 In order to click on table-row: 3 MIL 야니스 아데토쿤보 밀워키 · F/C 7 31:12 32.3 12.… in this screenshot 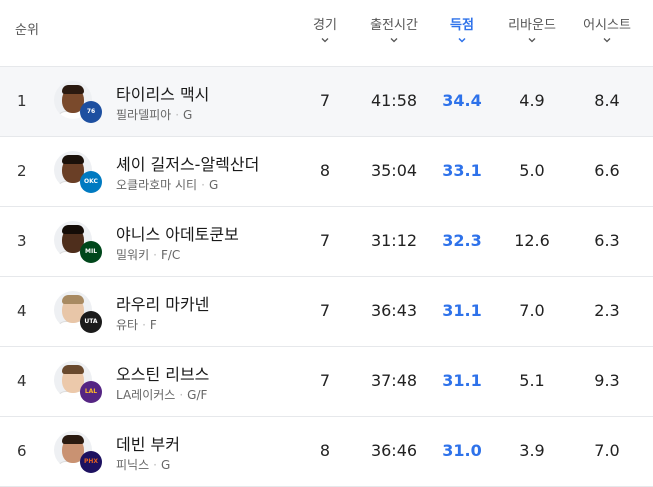, I will do `click(326, 242)`.